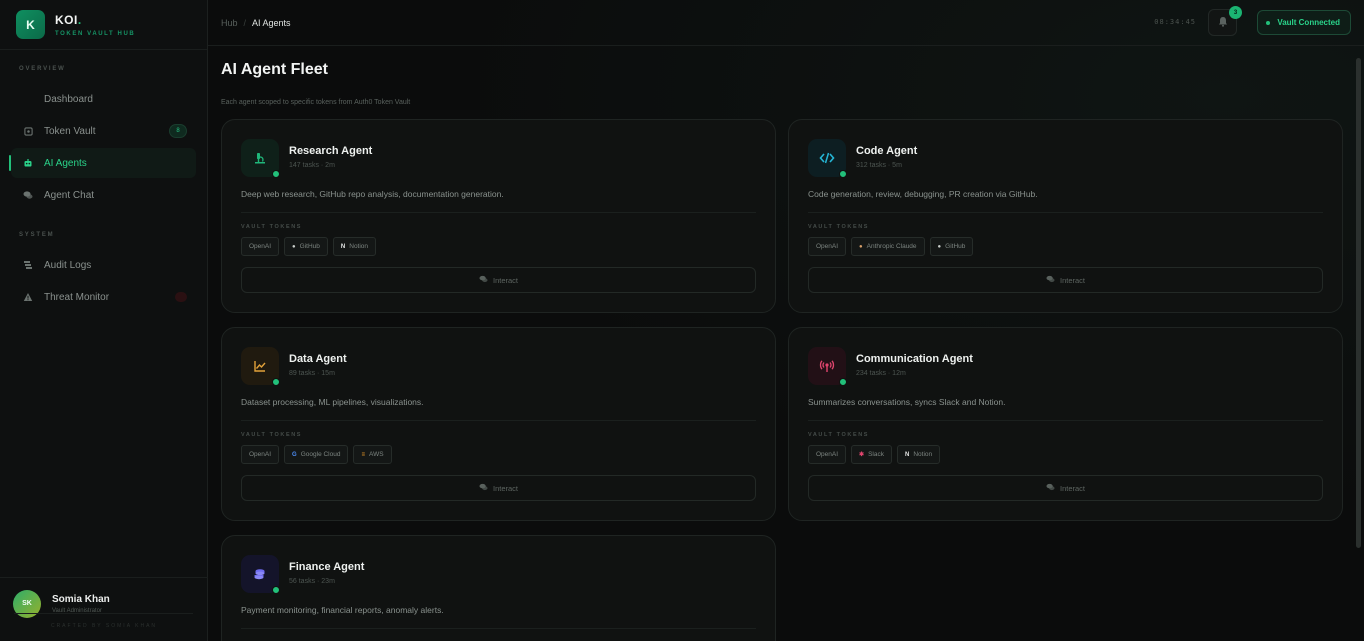 The width and height of the screenshot is (1364, 641). I want to click on brand-subtitle: TOKEN VAULT HUB, so click(95, 33).